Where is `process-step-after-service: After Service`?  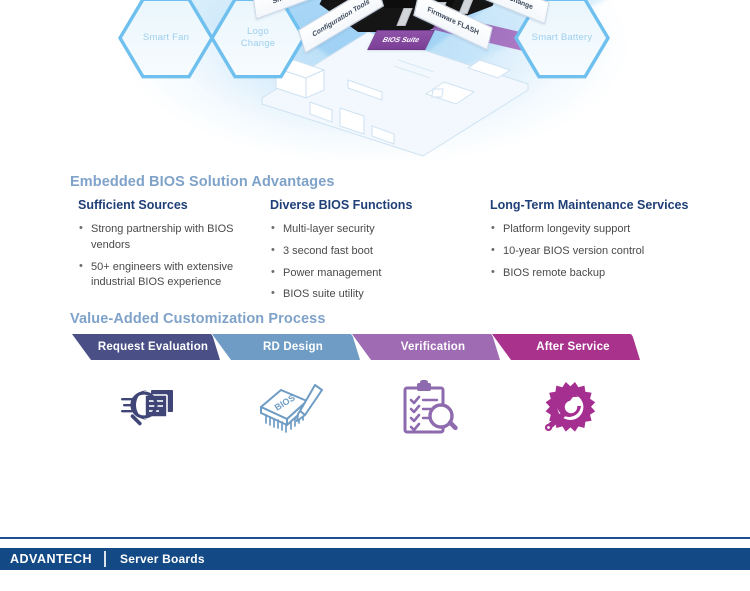
process-step-after-service: After Service is located at coordinates (571, 395).